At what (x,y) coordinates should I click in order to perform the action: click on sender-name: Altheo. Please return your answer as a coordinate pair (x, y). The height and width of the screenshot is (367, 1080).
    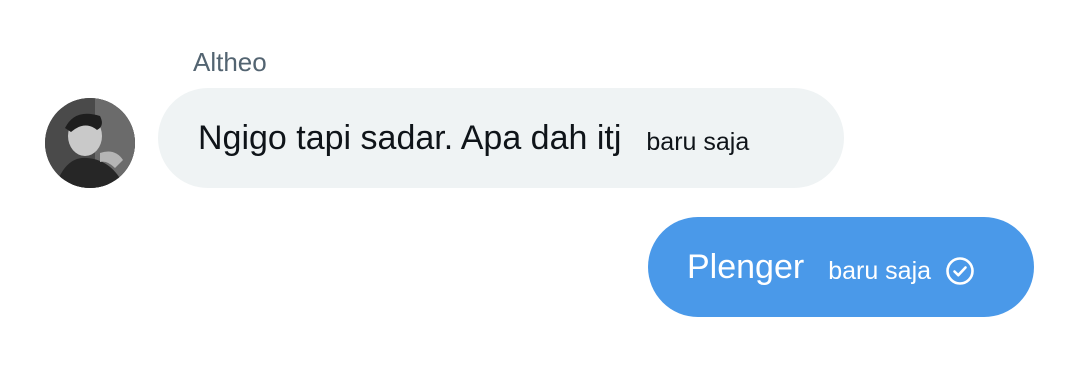
    Looking at the image, I should click on (230, 62).